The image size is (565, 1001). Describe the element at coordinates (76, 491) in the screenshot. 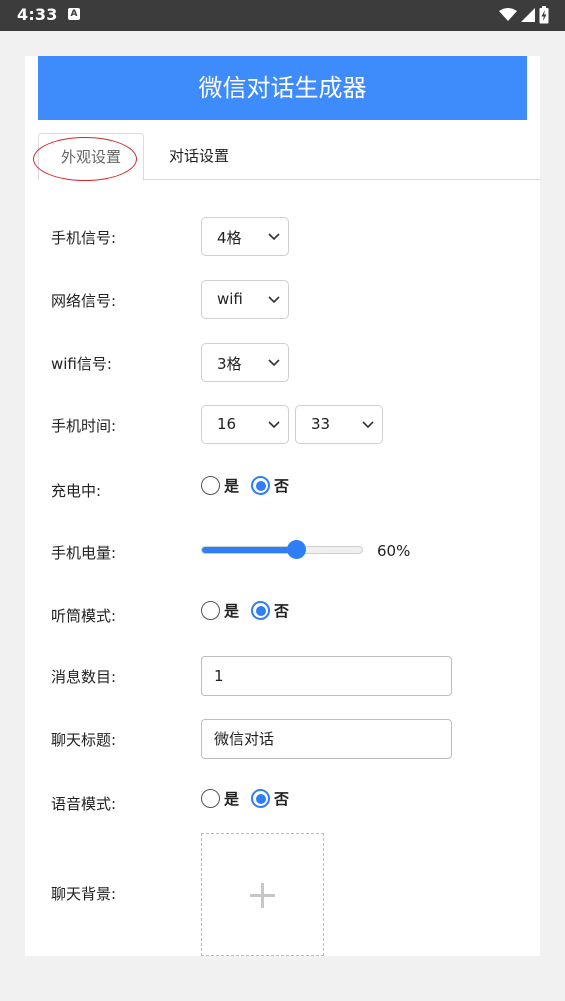

I see `charging-label: 充电中:` at that location.